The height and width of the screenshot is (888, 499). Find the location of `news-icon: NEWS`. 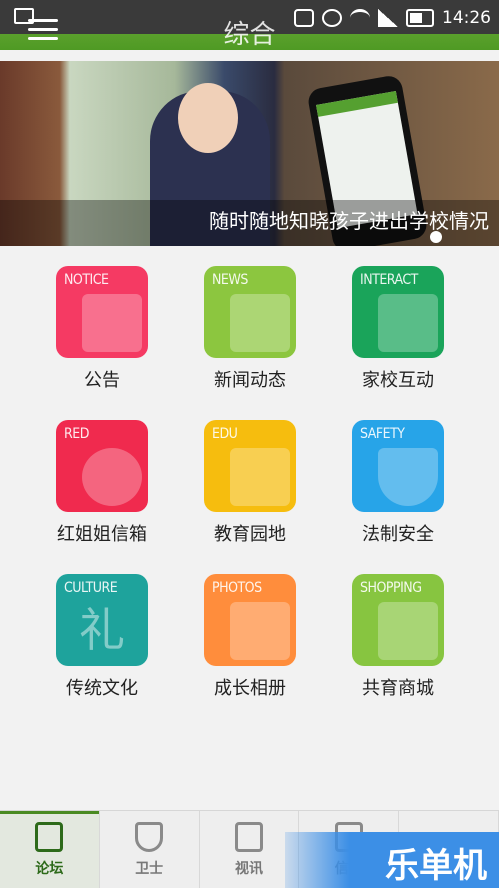

news-icon: NEWS is located at coordinates (250, 312).